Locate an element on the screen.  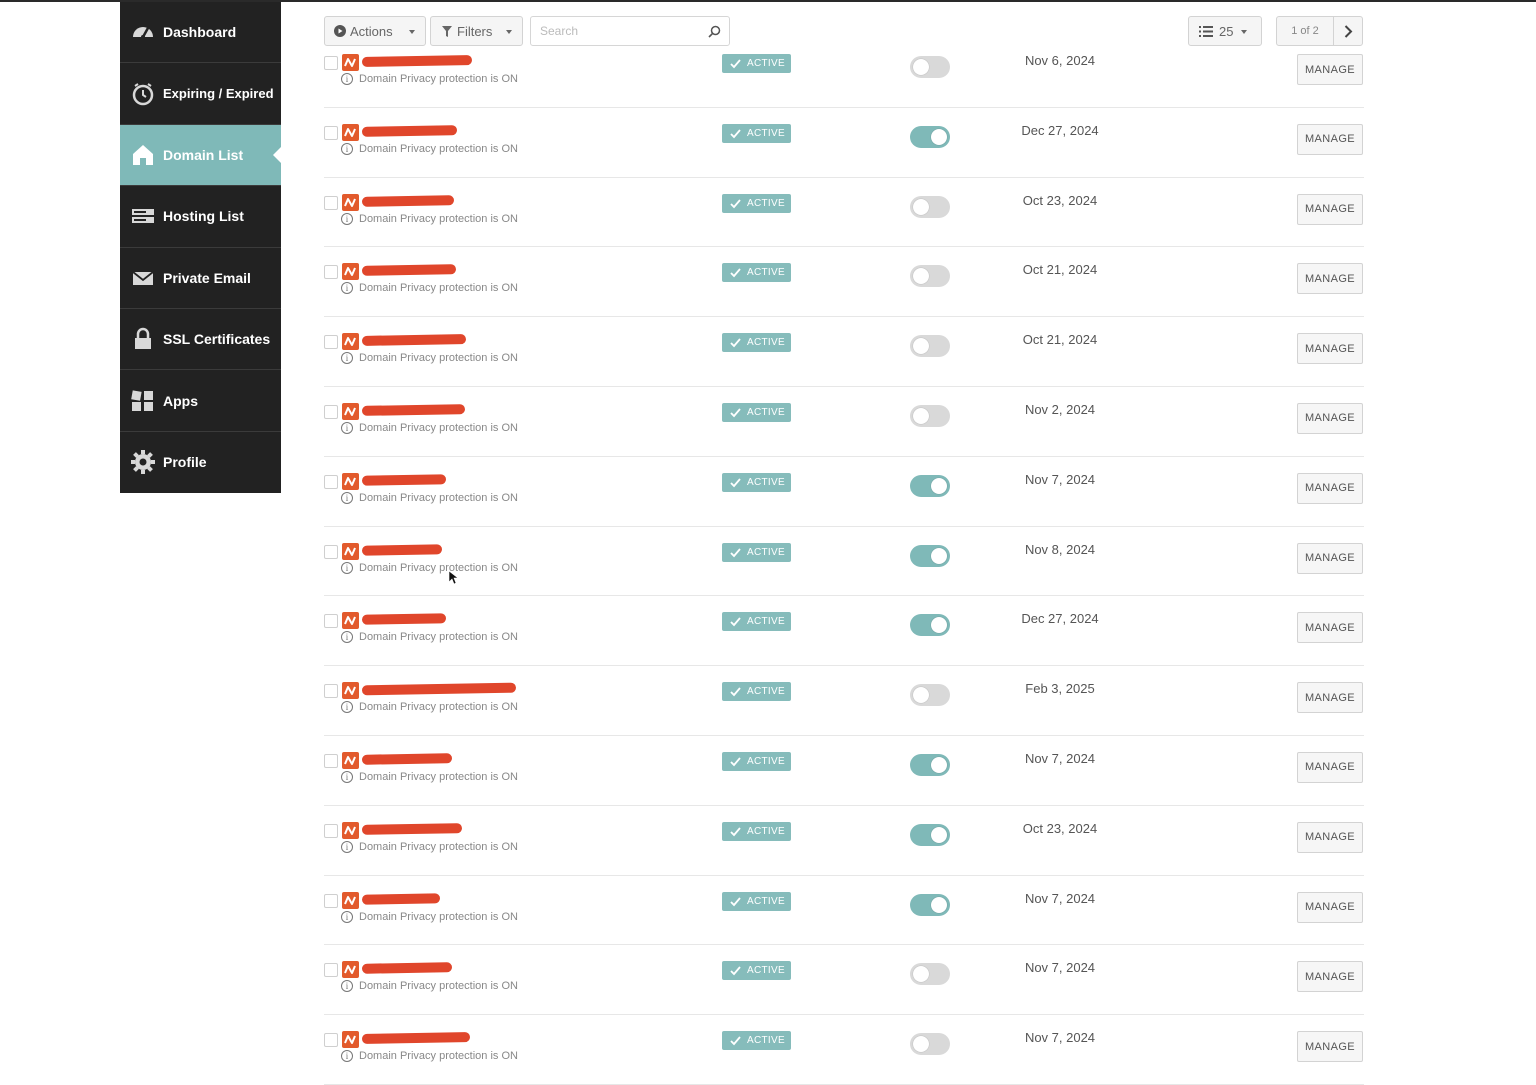
expiration-date: Oct 23, 2024 is located at coordinates (1060, 200).